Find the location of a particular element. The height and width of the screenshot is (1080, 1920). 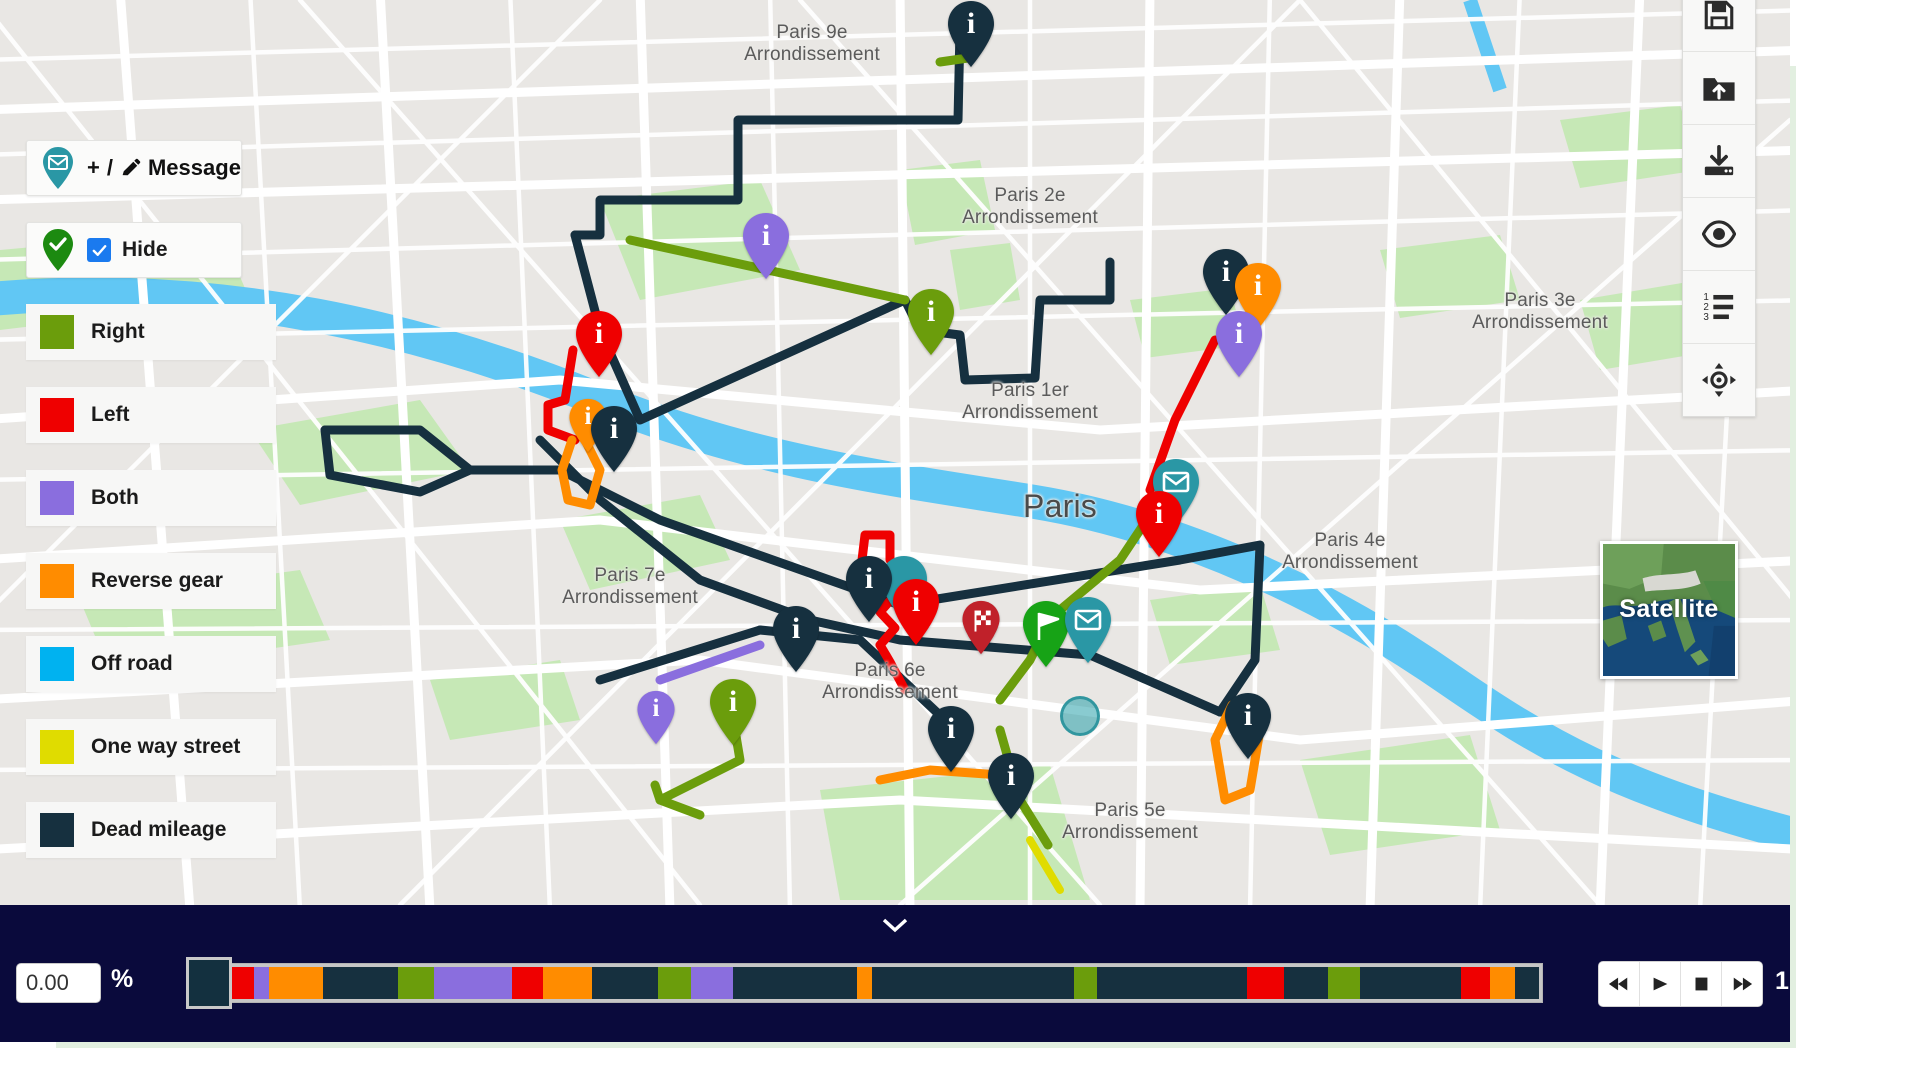

crosshair-move-icon is located at coordinates (1719, 380).